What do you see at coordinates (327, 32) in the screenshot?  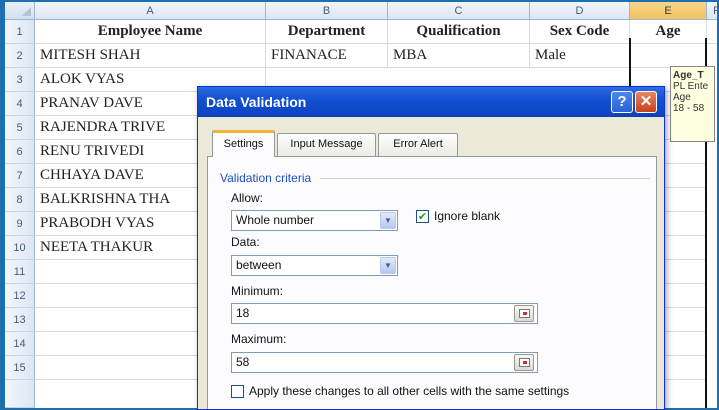 I see `cell-b1: Department` at bounding box center [327, 32].